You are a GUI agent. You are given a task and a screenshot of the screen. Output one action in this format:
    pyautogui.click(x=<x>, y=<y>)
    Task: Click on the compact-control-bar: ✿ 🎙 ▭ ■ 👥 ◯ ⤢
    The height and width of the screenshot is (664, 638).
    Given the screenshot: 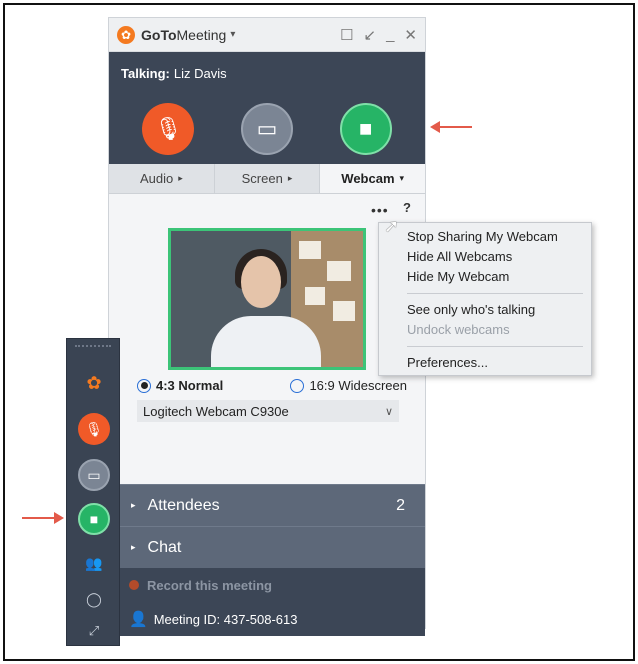 What is the action you would take?
    pyautogui.click(x=93, y=492)
    